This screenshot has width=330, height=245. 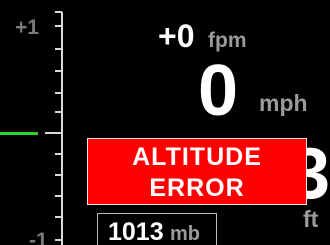 I want to click on barometer-setting: 1013 mb, so click(x=157, y=229).